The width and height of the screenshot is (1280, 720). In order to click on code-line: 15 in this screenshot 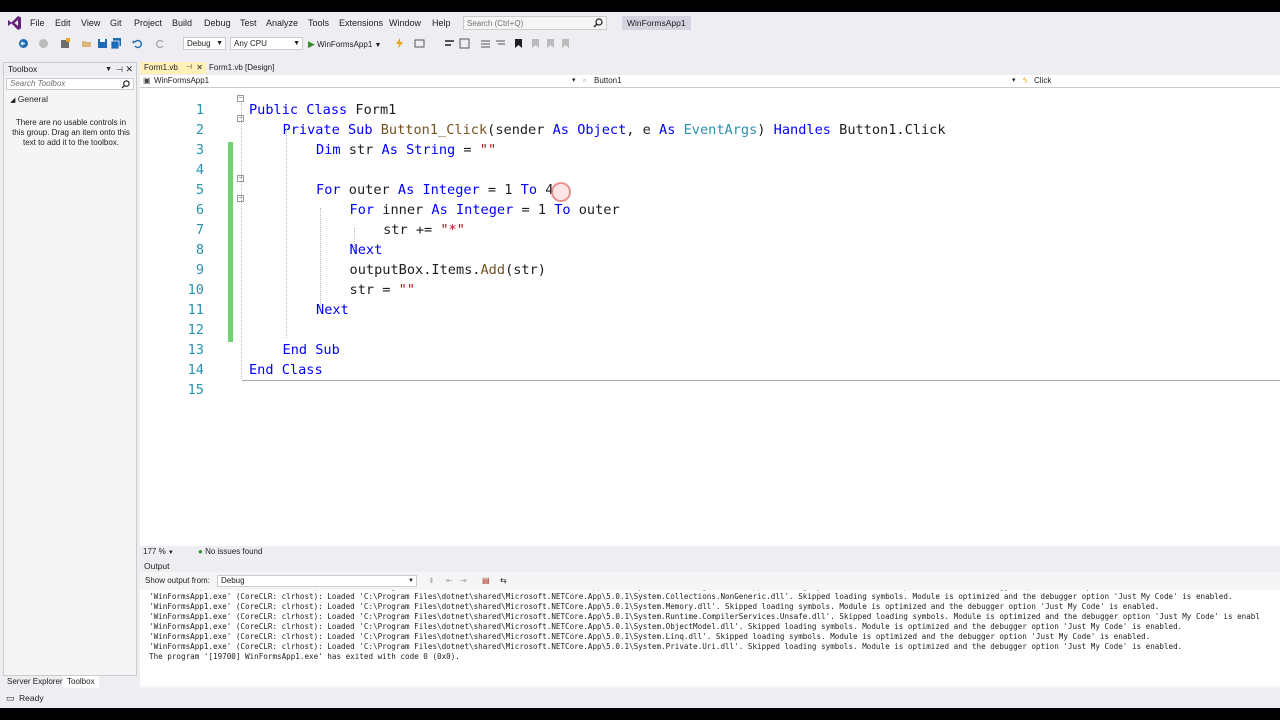, I will do `click(710, 390)`.